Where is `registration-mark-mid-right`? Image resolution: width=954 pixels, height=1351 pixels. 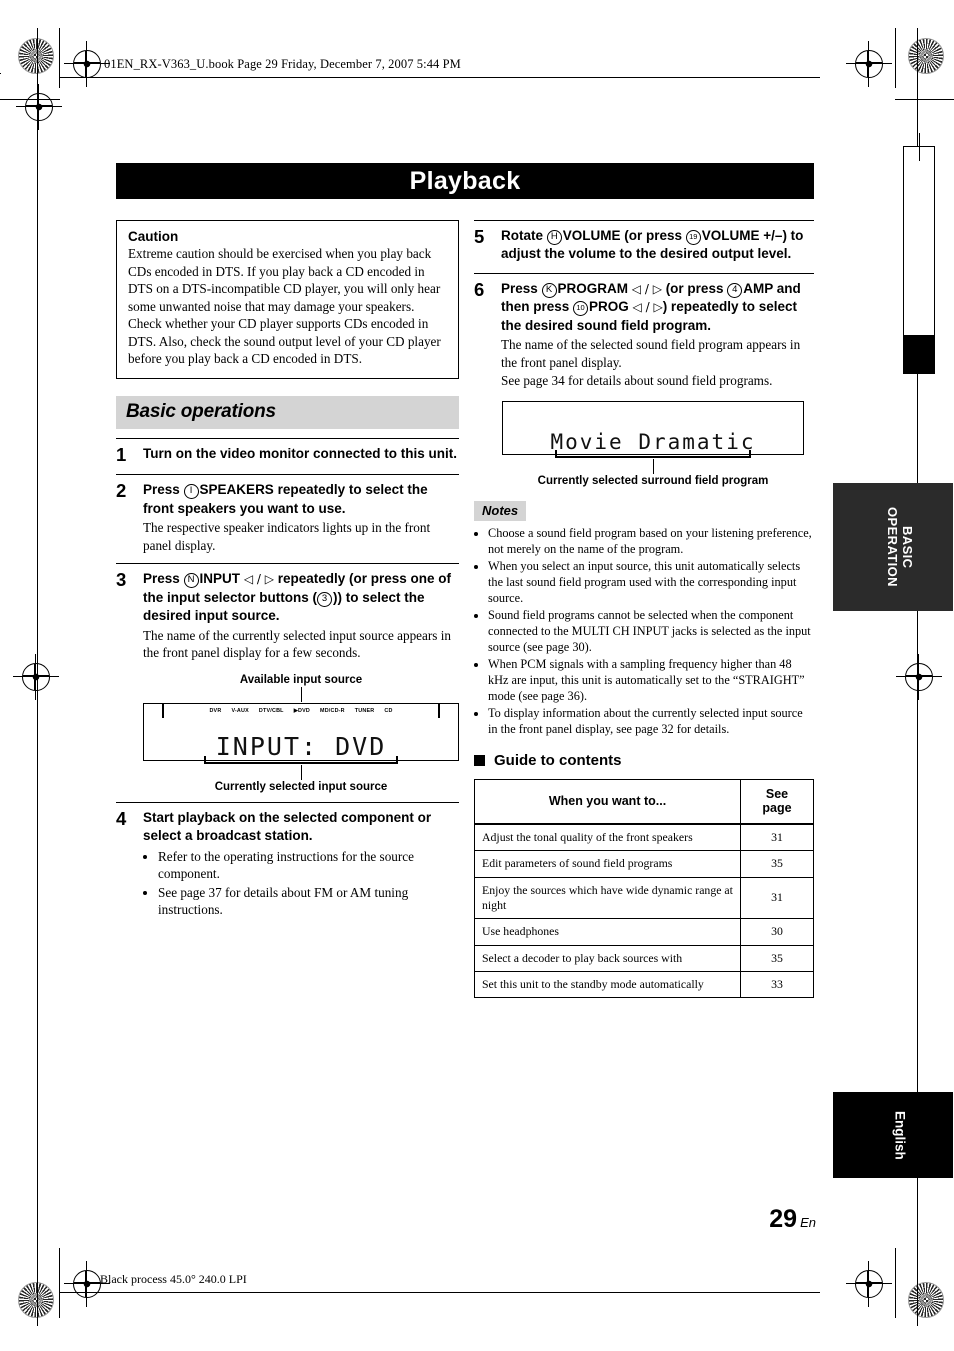
registration-mark-mid-right is located at coordinates (919, 677).